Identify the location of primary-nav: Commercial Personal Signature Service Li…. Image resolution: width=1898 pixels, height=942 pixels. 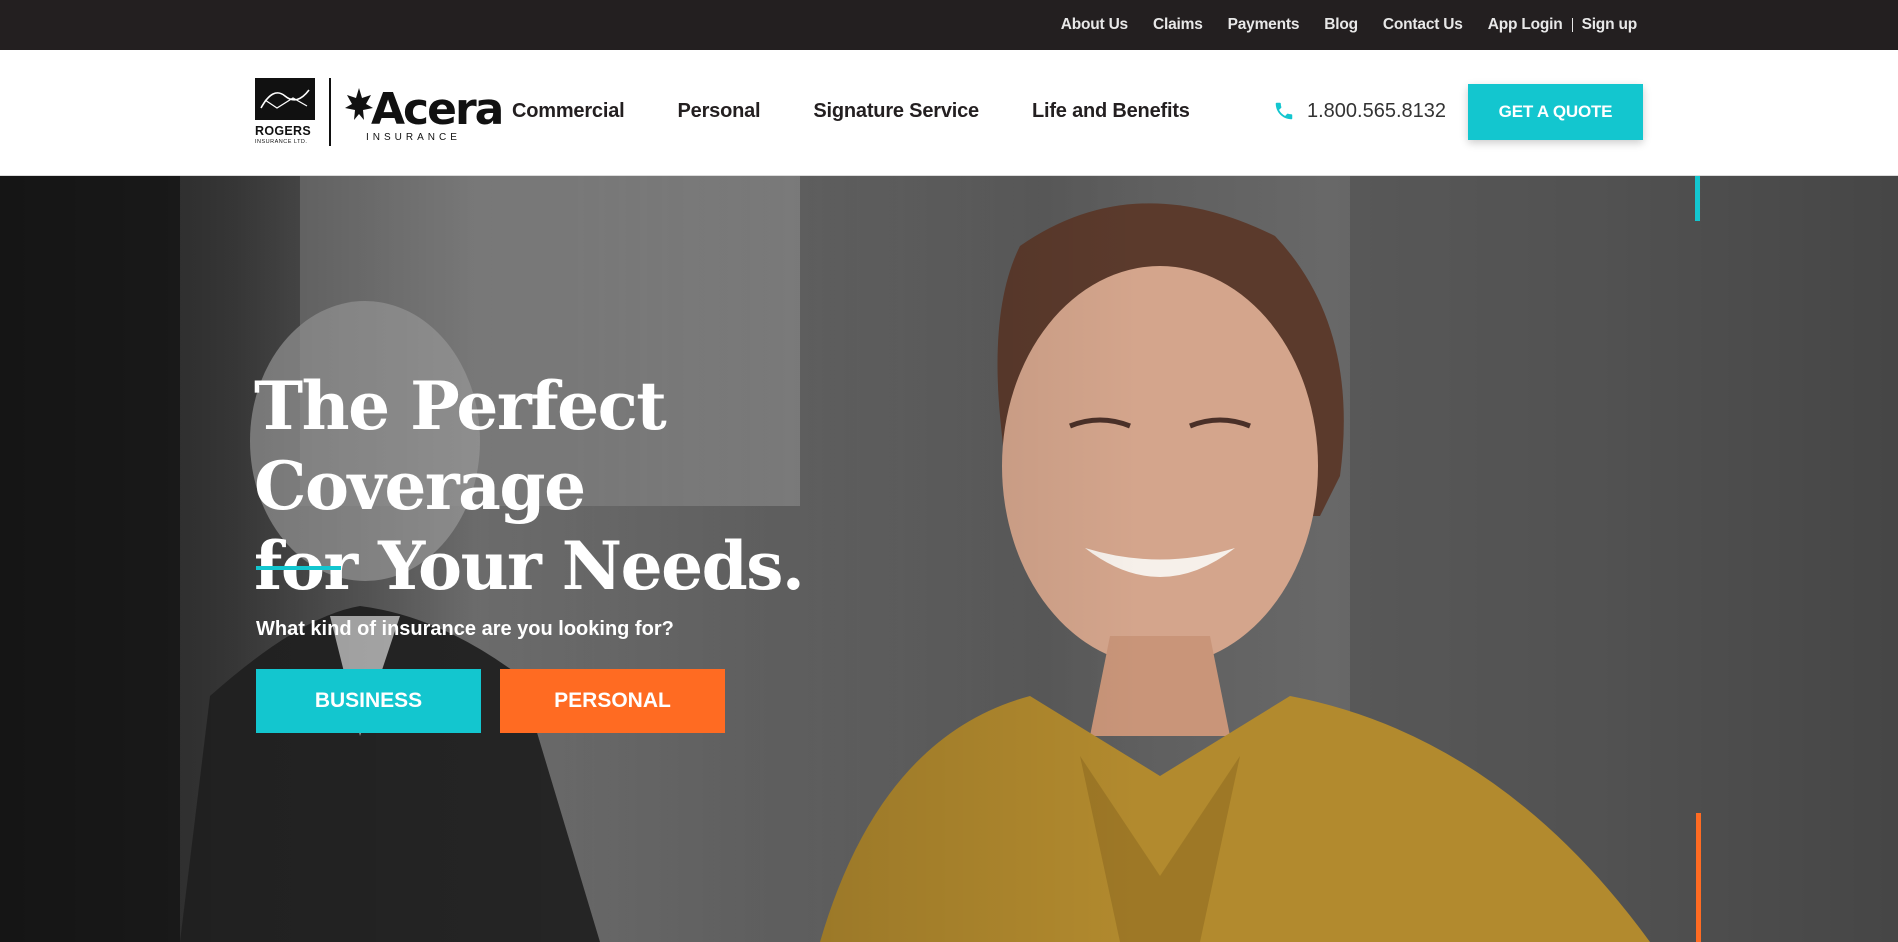
(877, 111).